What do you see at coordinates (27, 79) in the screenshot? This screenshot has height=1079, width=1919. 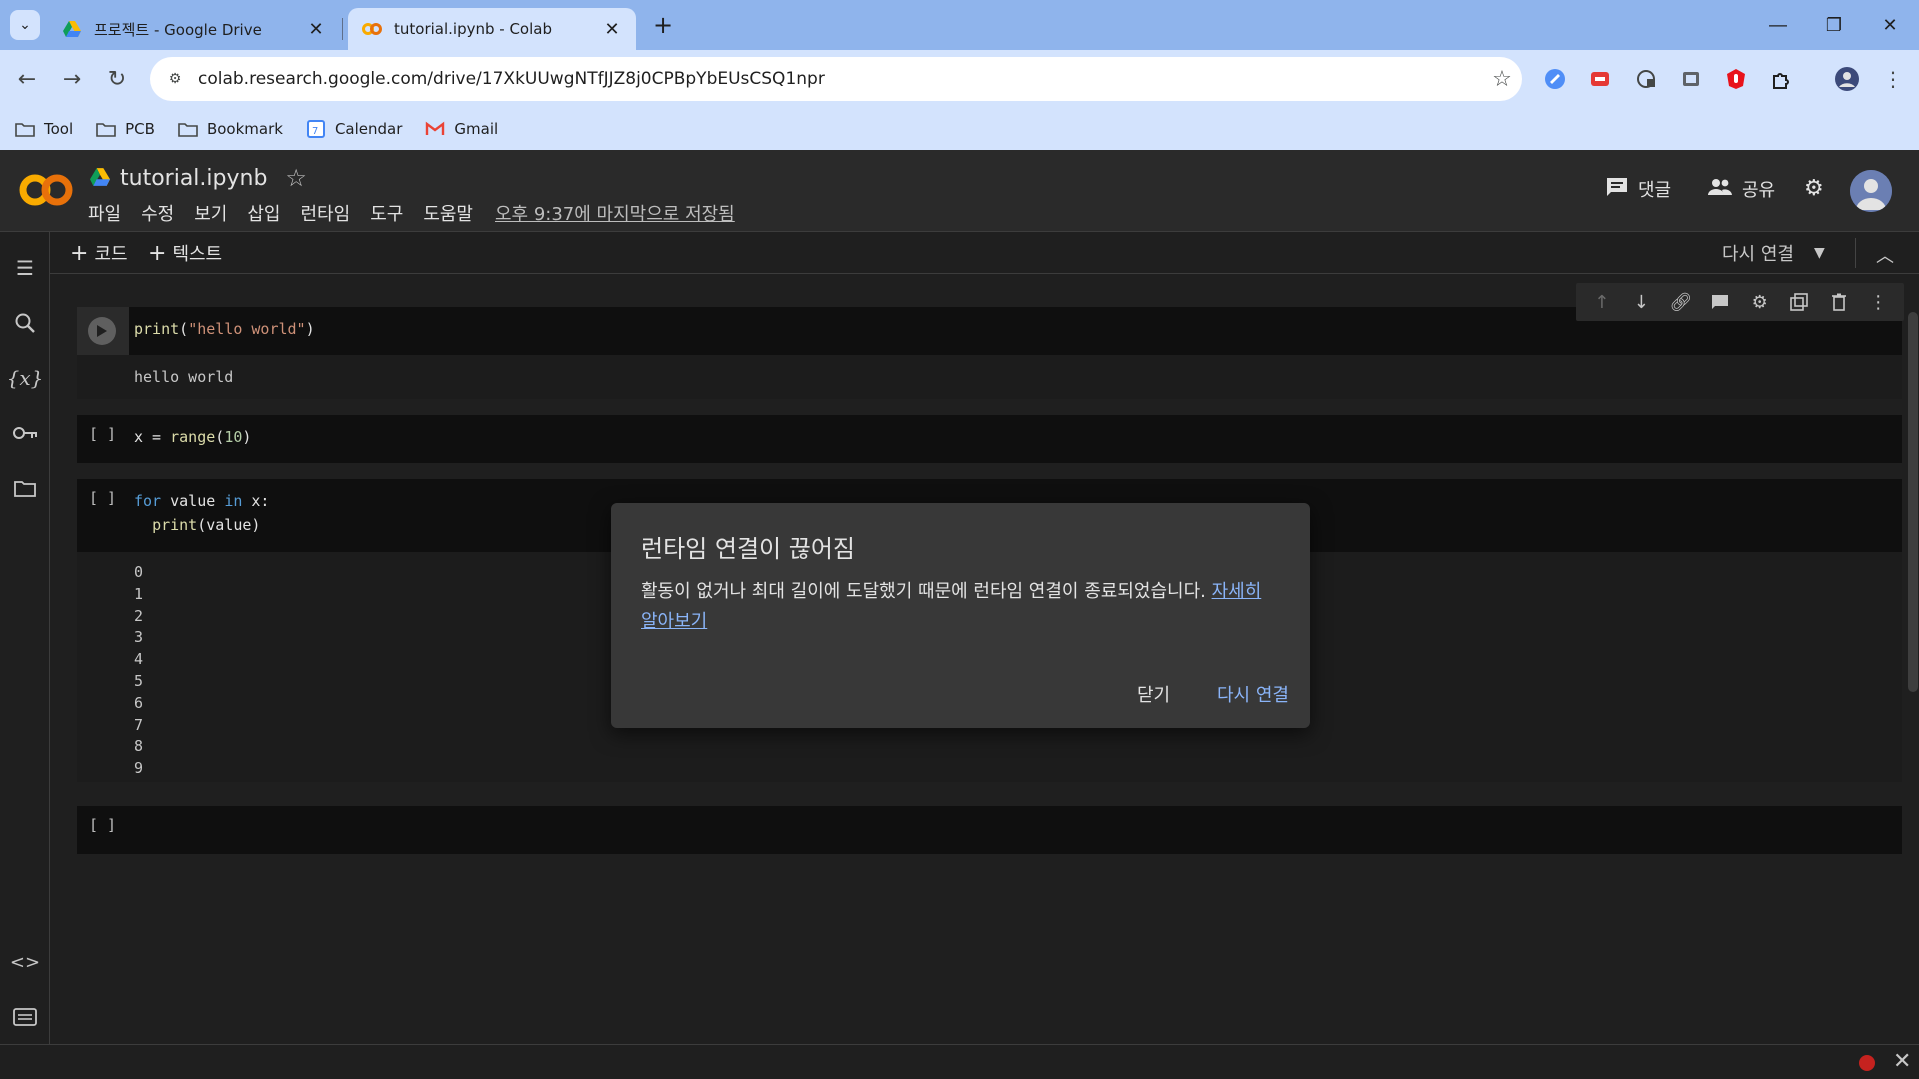 I see `back-arrow-icon: ←` at bounding box center [27, 79].